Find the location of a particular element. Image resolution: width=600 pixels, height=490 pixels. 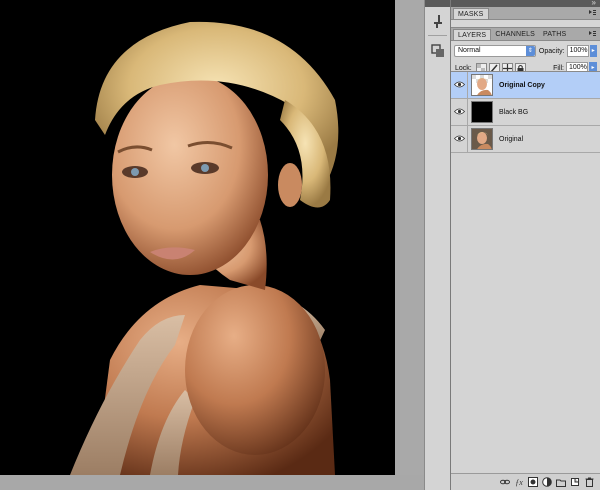

clone-source-icon is located at coordinates (438, 51).